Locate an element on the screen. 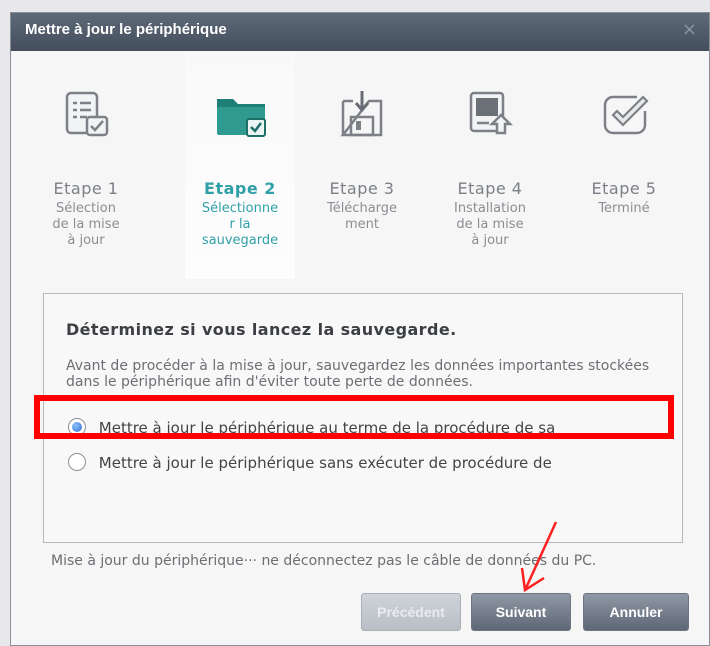 This screenshot has height=646, width=710. step-1-label: Etape 1 is located at coordinates (86, 188).